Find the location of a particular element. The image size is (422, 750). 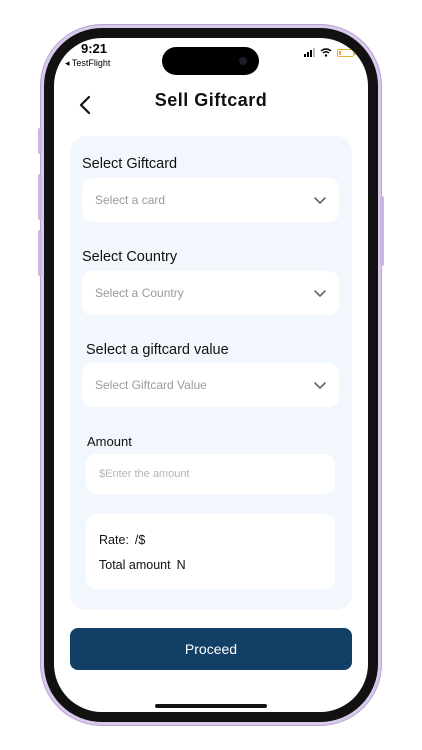

rate-summary-box: Rate: /$ Total amount N is located at coordinates (210, 551).